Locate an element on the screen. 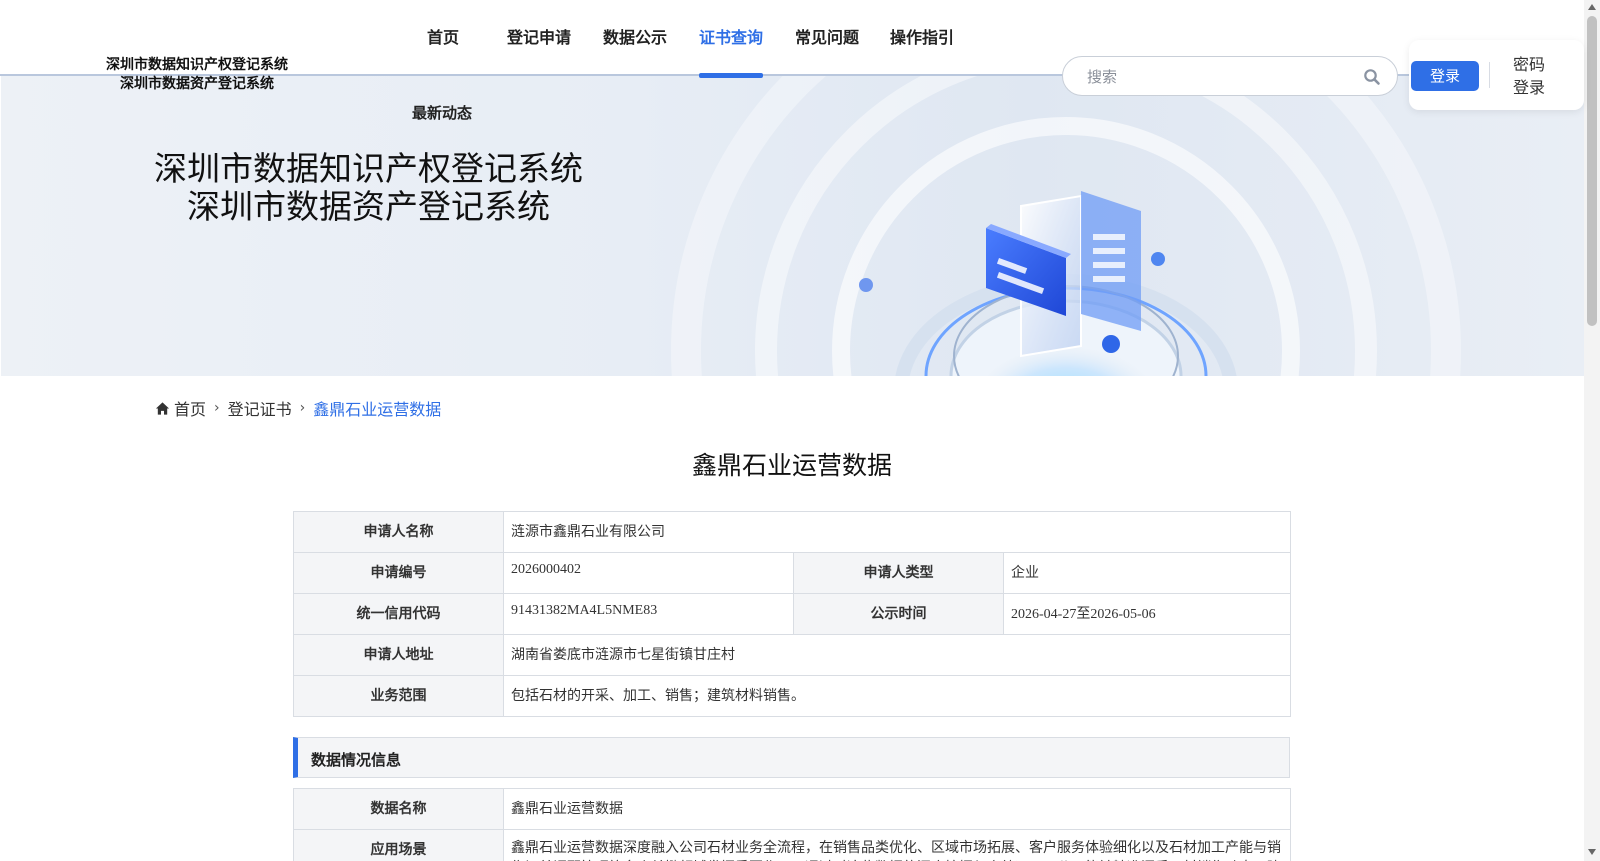 This screenshot has height=861, width=1600. nav-faq: 常见问题 is located at coordinates (827, 50).